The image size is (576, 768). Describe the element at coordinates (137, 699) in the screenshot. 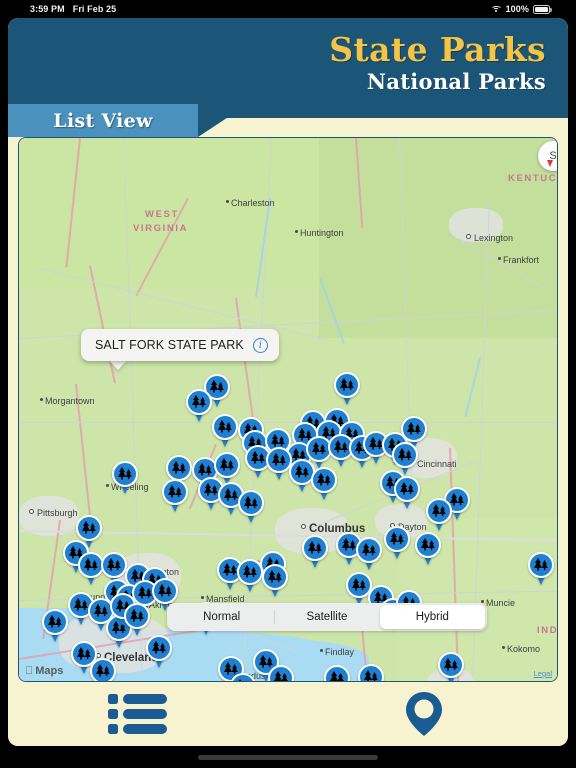

I see `list-bullet-icon` at that location.